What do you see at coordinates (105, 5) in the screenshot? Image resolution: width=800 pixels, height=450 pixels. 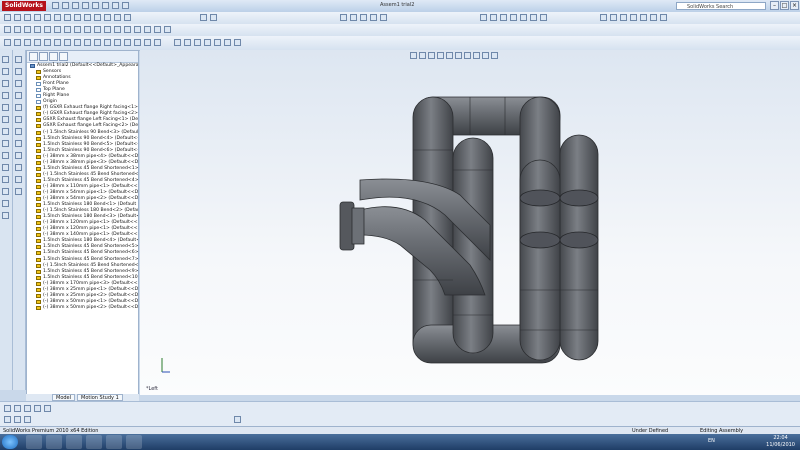 I see `select-icon` at bounding box center [105, 5].